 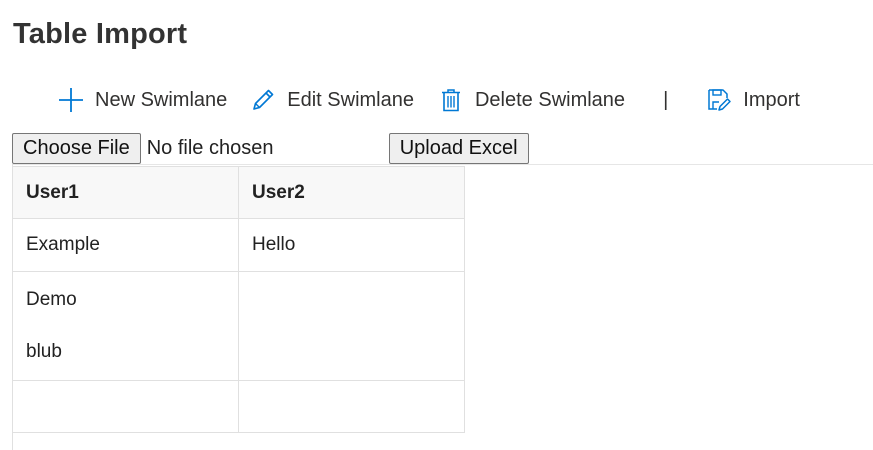 What do you see at coordinates (125, 245) in the screenshot?
I see `table-cell: Example` at bounding box center [125, 245].